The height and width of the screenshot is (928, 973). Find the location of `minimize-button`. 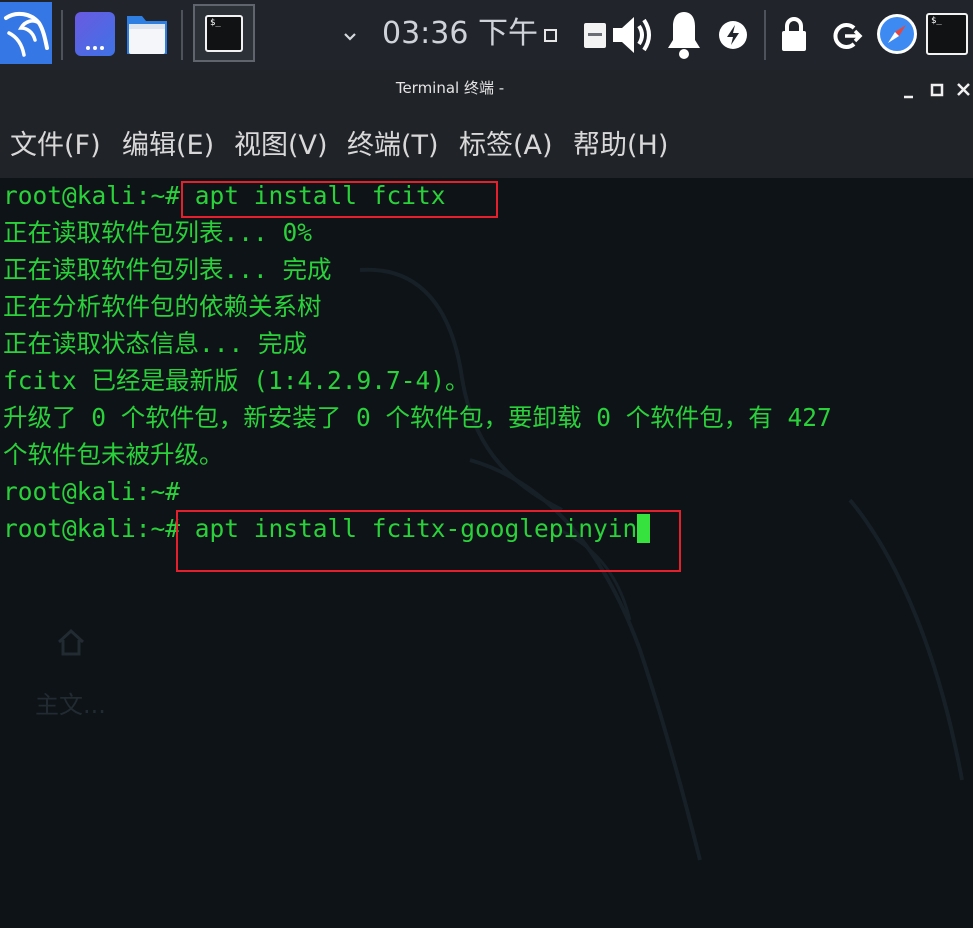

minimize-button is located at coordinates (909, 91).